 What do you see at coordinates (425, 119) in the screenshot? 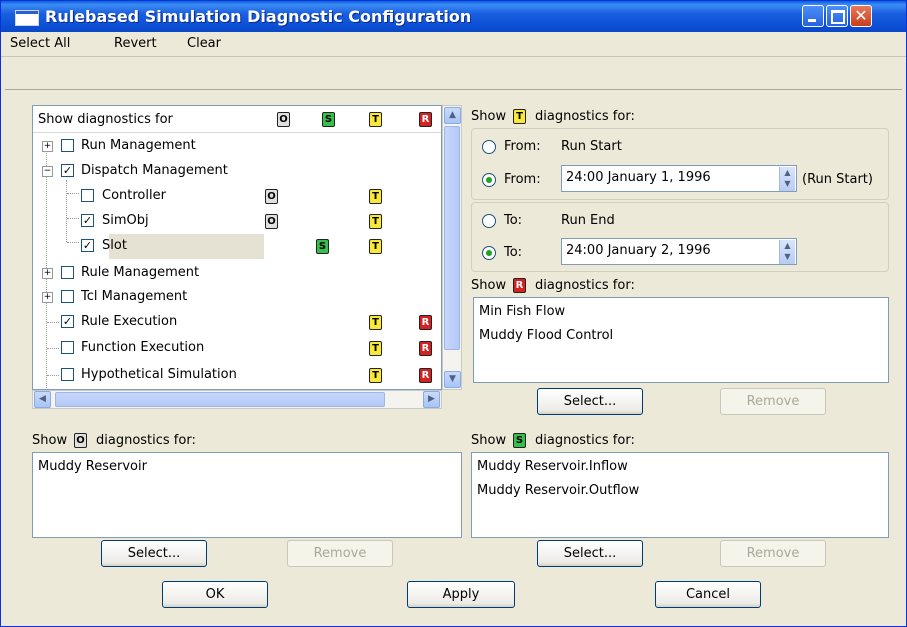
I see `column-r-icon: R` at bounding box center [425, 119].